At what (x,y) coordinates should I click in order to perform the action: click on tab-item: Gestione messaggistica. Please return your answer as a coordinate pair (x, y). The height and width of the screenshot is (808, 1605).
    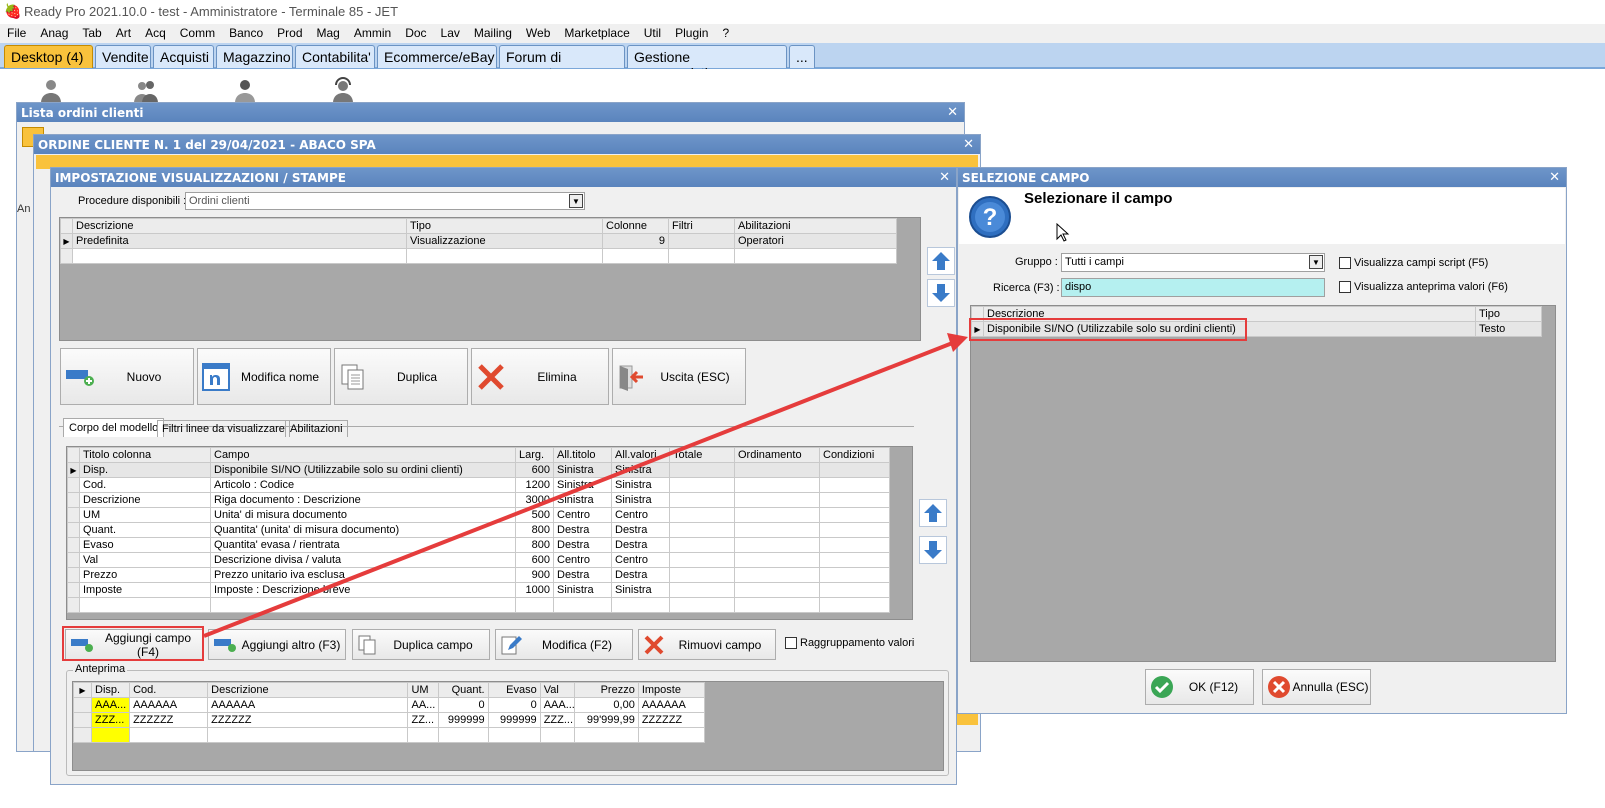
    Looking at the image, I should click on (707, 63).